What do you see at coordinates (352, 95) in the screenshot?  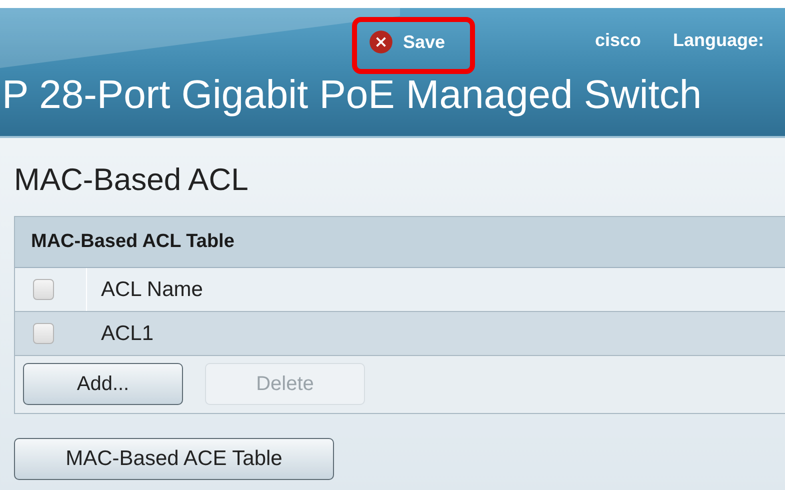 I see `product-title: P 28-Port Gigabit PoE Managed Switch` at bounding box center [352, 95].